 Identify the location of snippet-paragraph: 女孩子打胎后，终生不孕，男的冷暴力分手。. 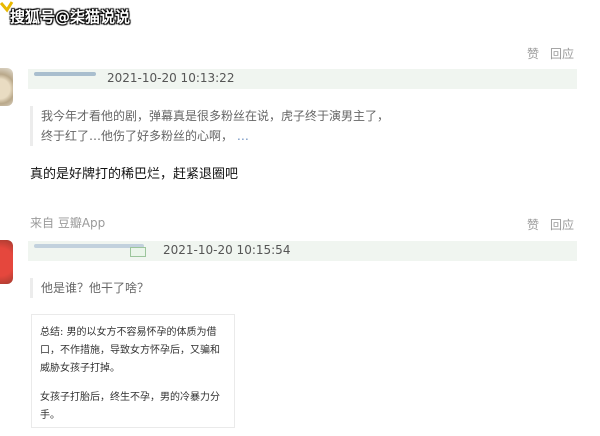
(130, 406).